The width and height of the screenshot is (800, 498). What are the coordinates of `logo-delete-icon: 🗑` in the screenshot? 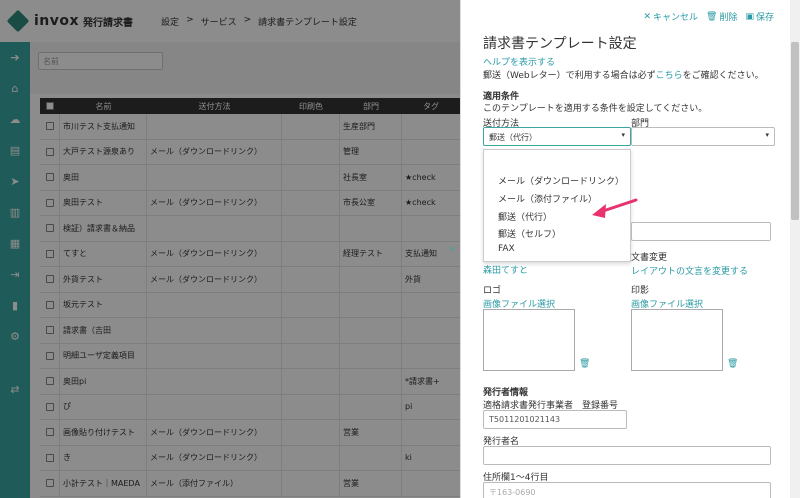 It's located at (584, 364).